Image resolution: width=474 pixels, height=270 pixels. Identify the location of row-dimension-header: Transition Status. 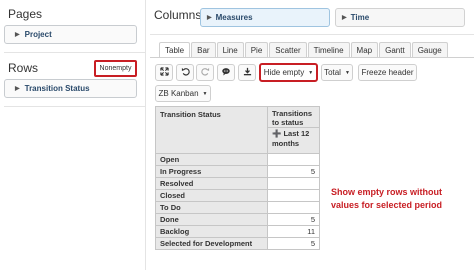
(211, 130).